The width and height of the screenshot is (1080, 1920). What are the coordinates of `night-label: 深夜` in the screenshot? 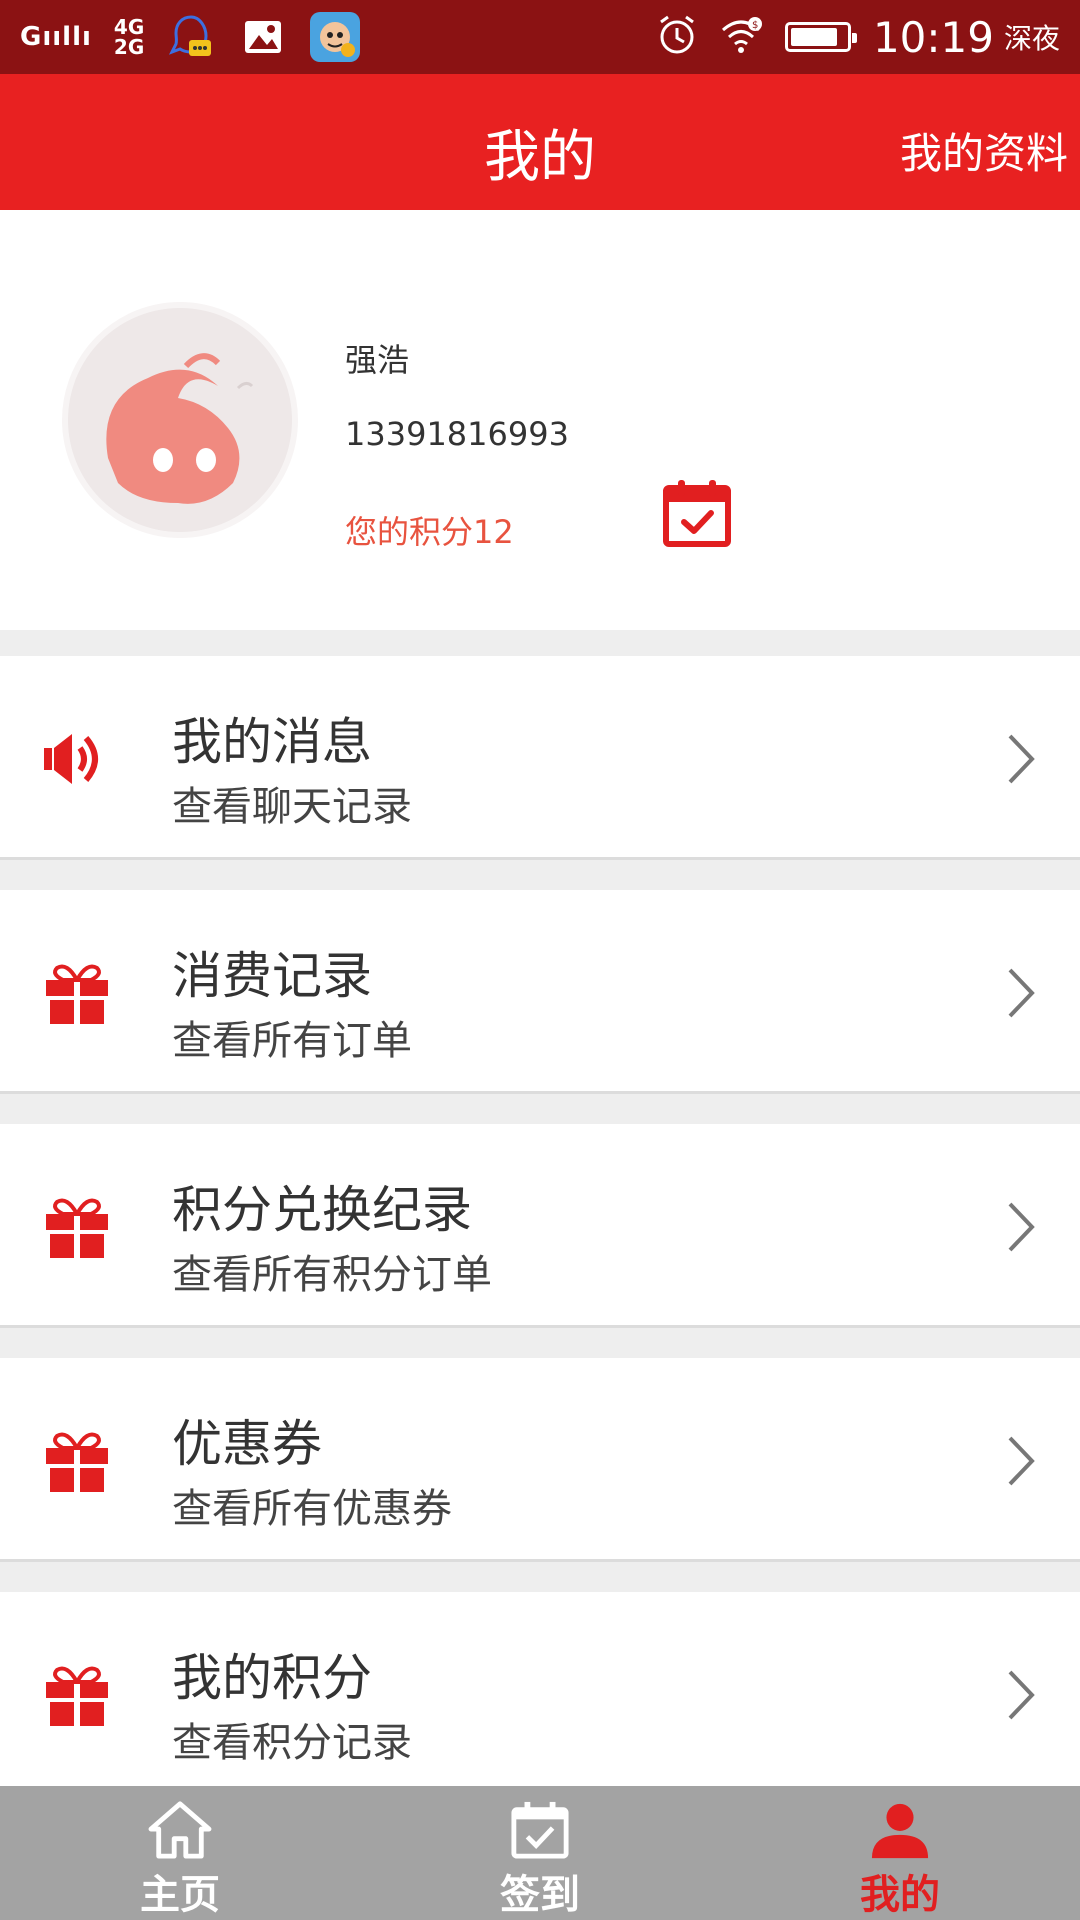 It's located at (1031, 38).